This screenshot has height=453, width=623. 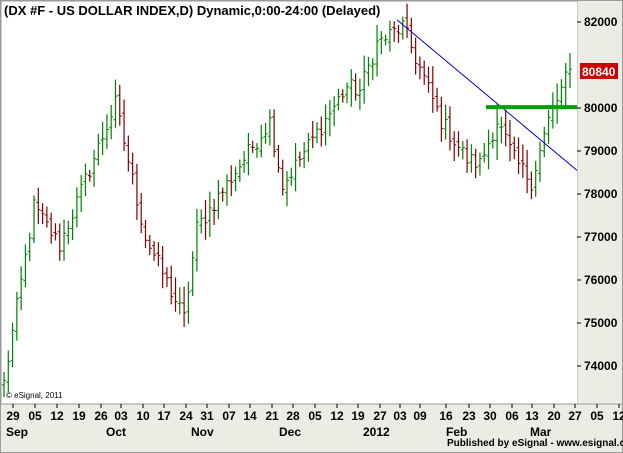 I want to click on x-tick-label: 17, so click(x=164, y=416).